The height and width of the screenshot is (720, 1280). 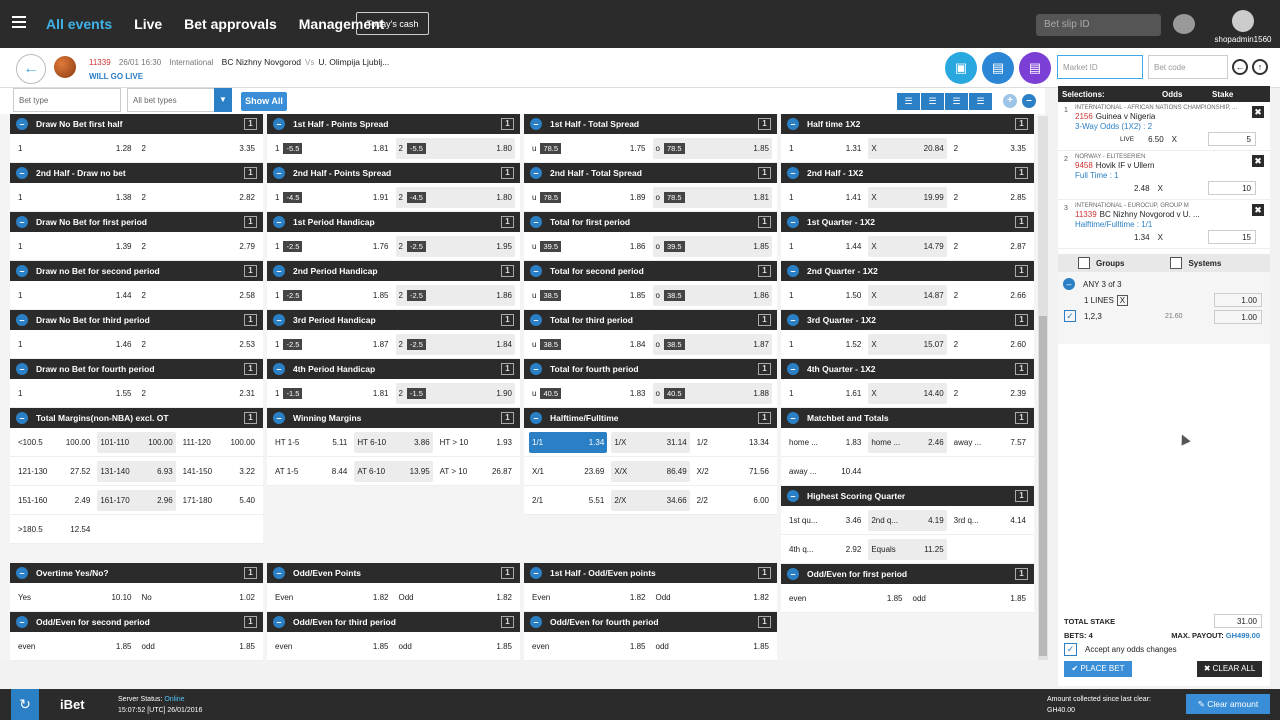 What do you see at coordinates (907, 197) in the screenshot?
I see `odds-button: X 19.99` at bounding box center [907, 197].